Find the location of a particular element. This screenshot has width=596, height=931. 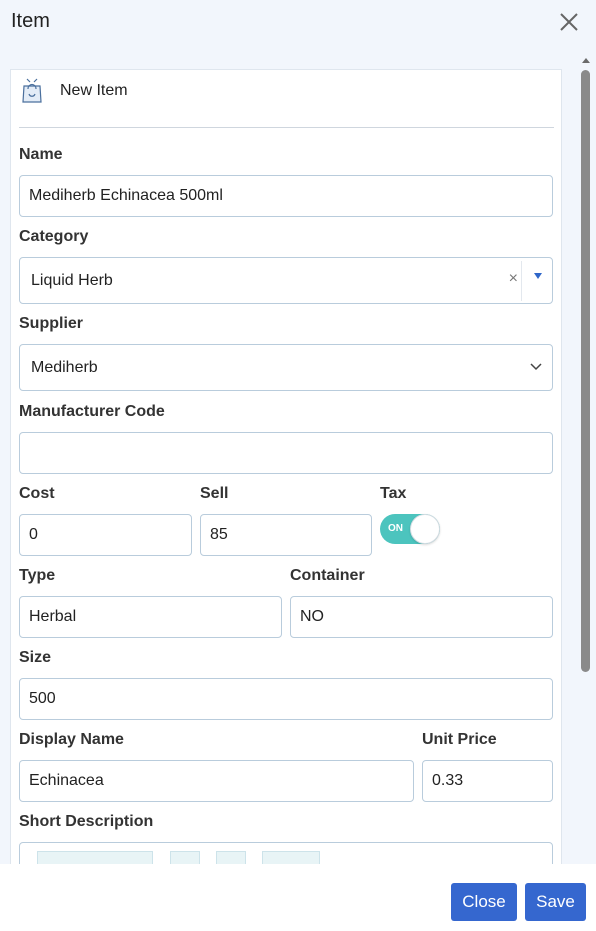

divider is located at coordinates (286, 127).